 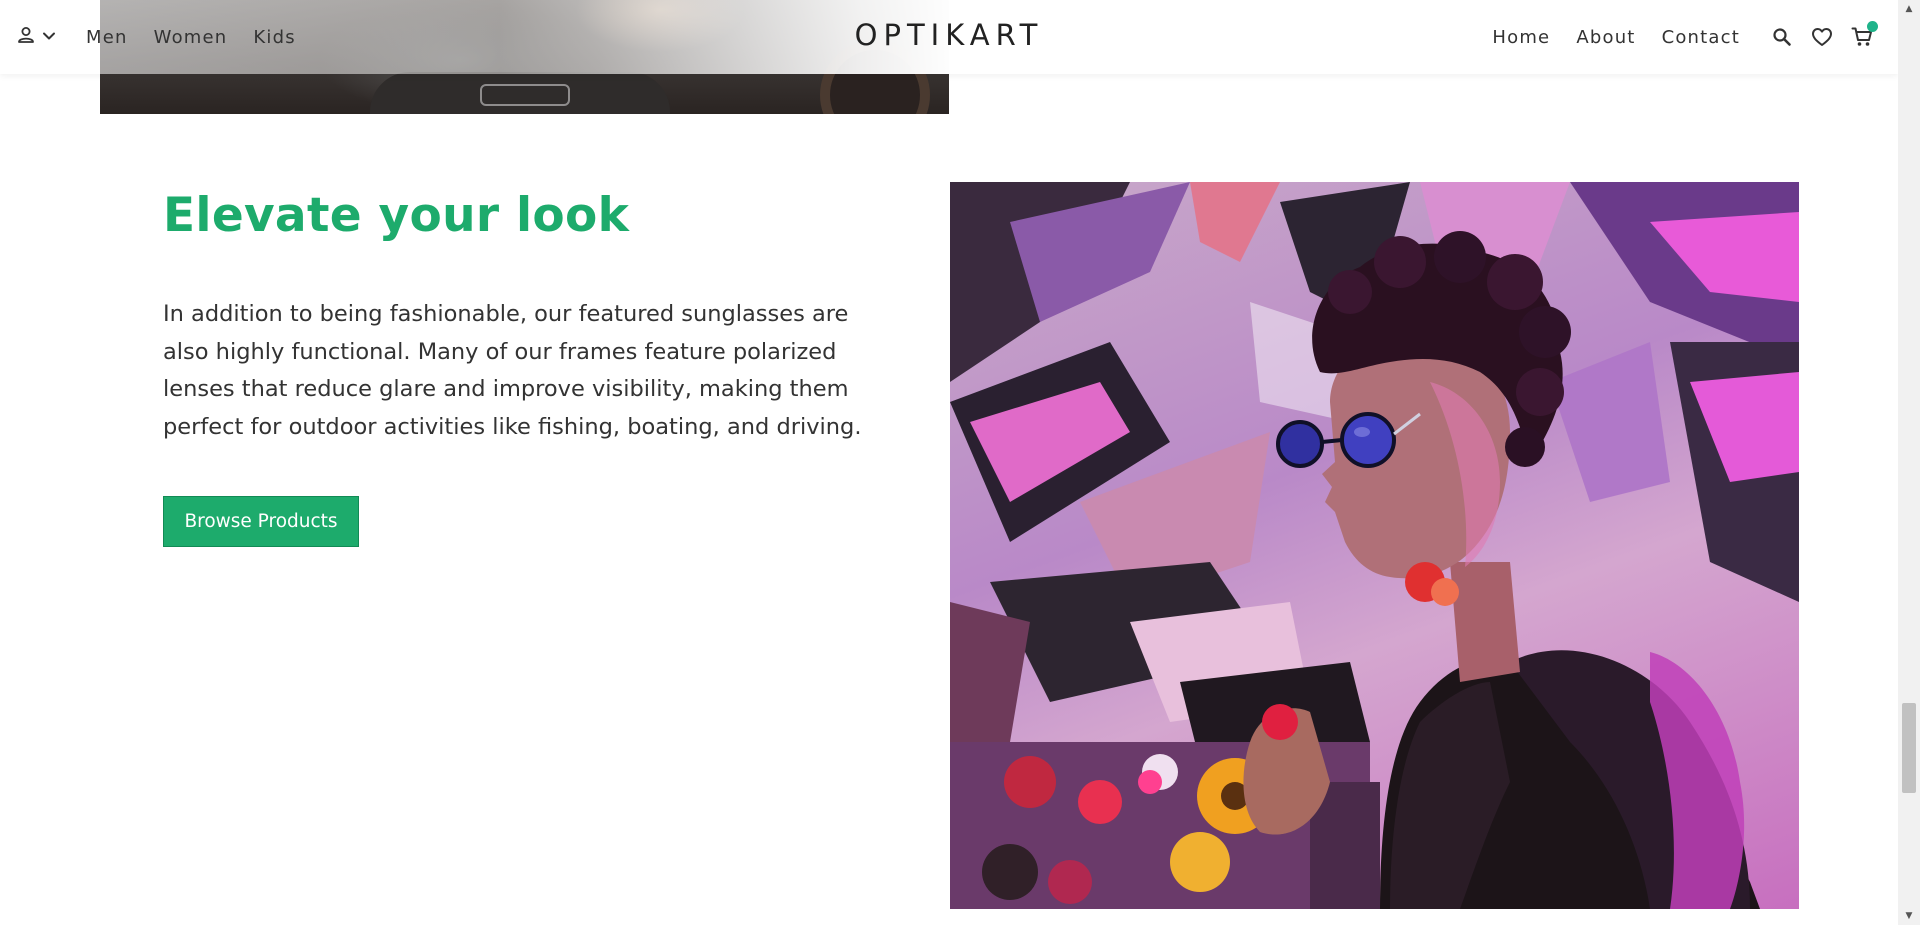 I want to click on nav-link-about: About, so click(x=1605, y=37).